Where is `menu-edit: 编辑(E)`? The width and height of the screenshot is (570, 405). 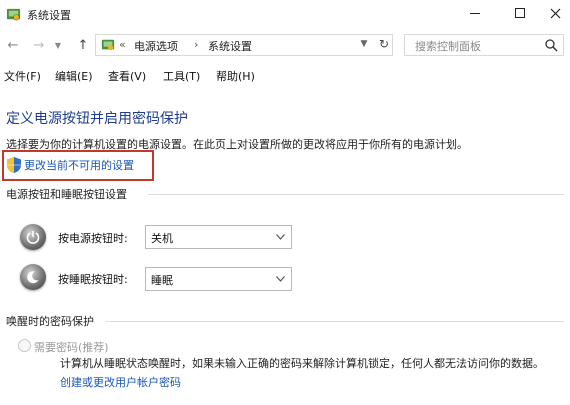 menu-edit: 编辑(E) is located at coordinates (74, 76).